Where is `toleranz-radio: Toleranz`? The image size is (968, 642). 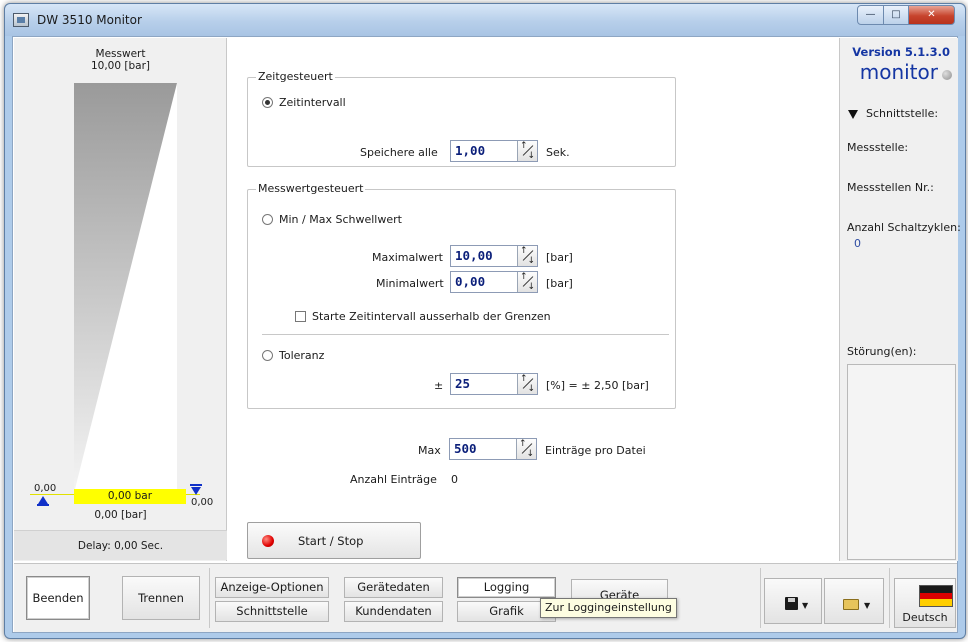 toleranz-radio: Toleranz is located at coordinates (293, 355).